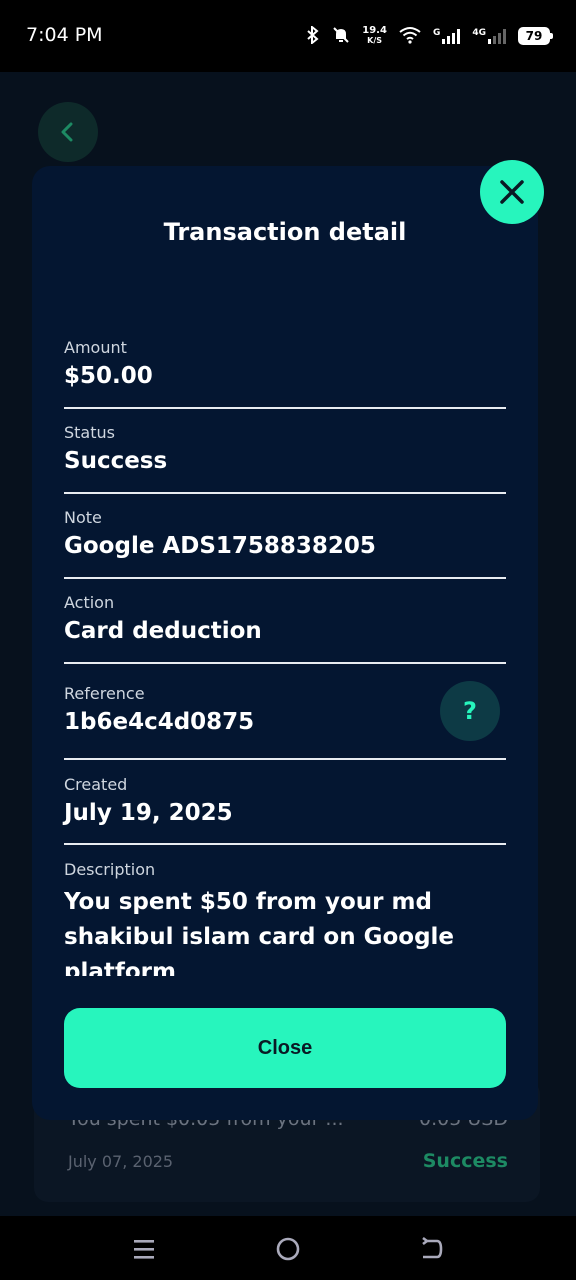 This screenshot has height=1280, width=576. I want to click on net-speed-unit: K/S, so click(375, 40).